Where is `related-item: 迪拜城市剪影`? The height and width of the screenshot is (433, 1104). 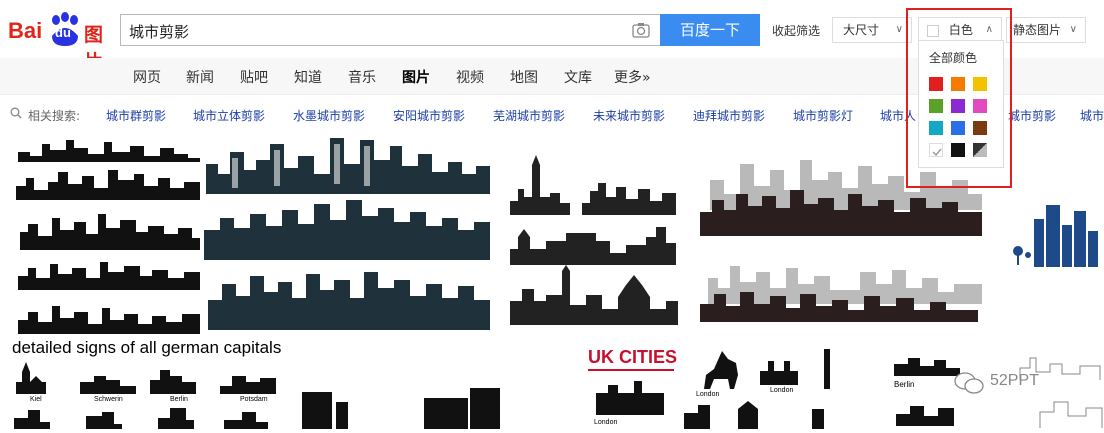 related-item: 迪拜城市剪影 is located at coordinates (729, 115).